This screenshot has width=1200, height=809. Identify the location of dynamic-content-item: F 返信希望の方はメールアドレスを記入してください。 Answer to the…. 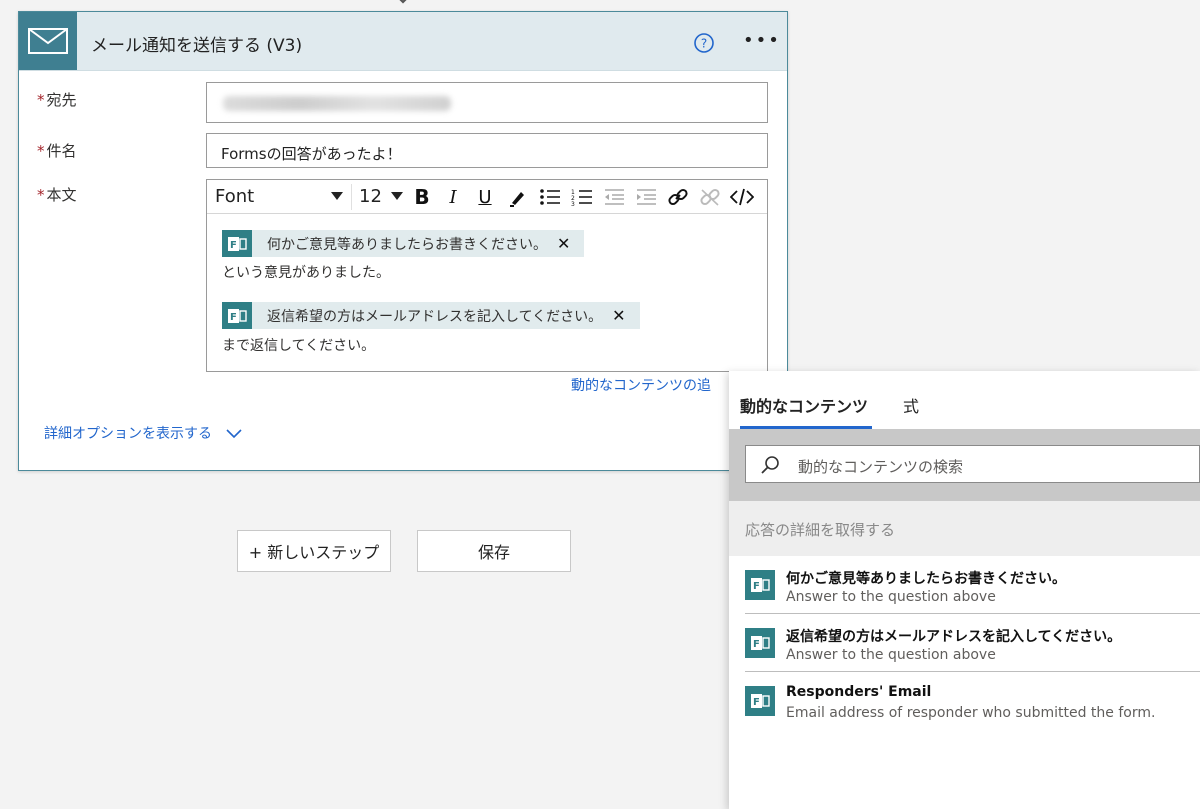
(964, 643).